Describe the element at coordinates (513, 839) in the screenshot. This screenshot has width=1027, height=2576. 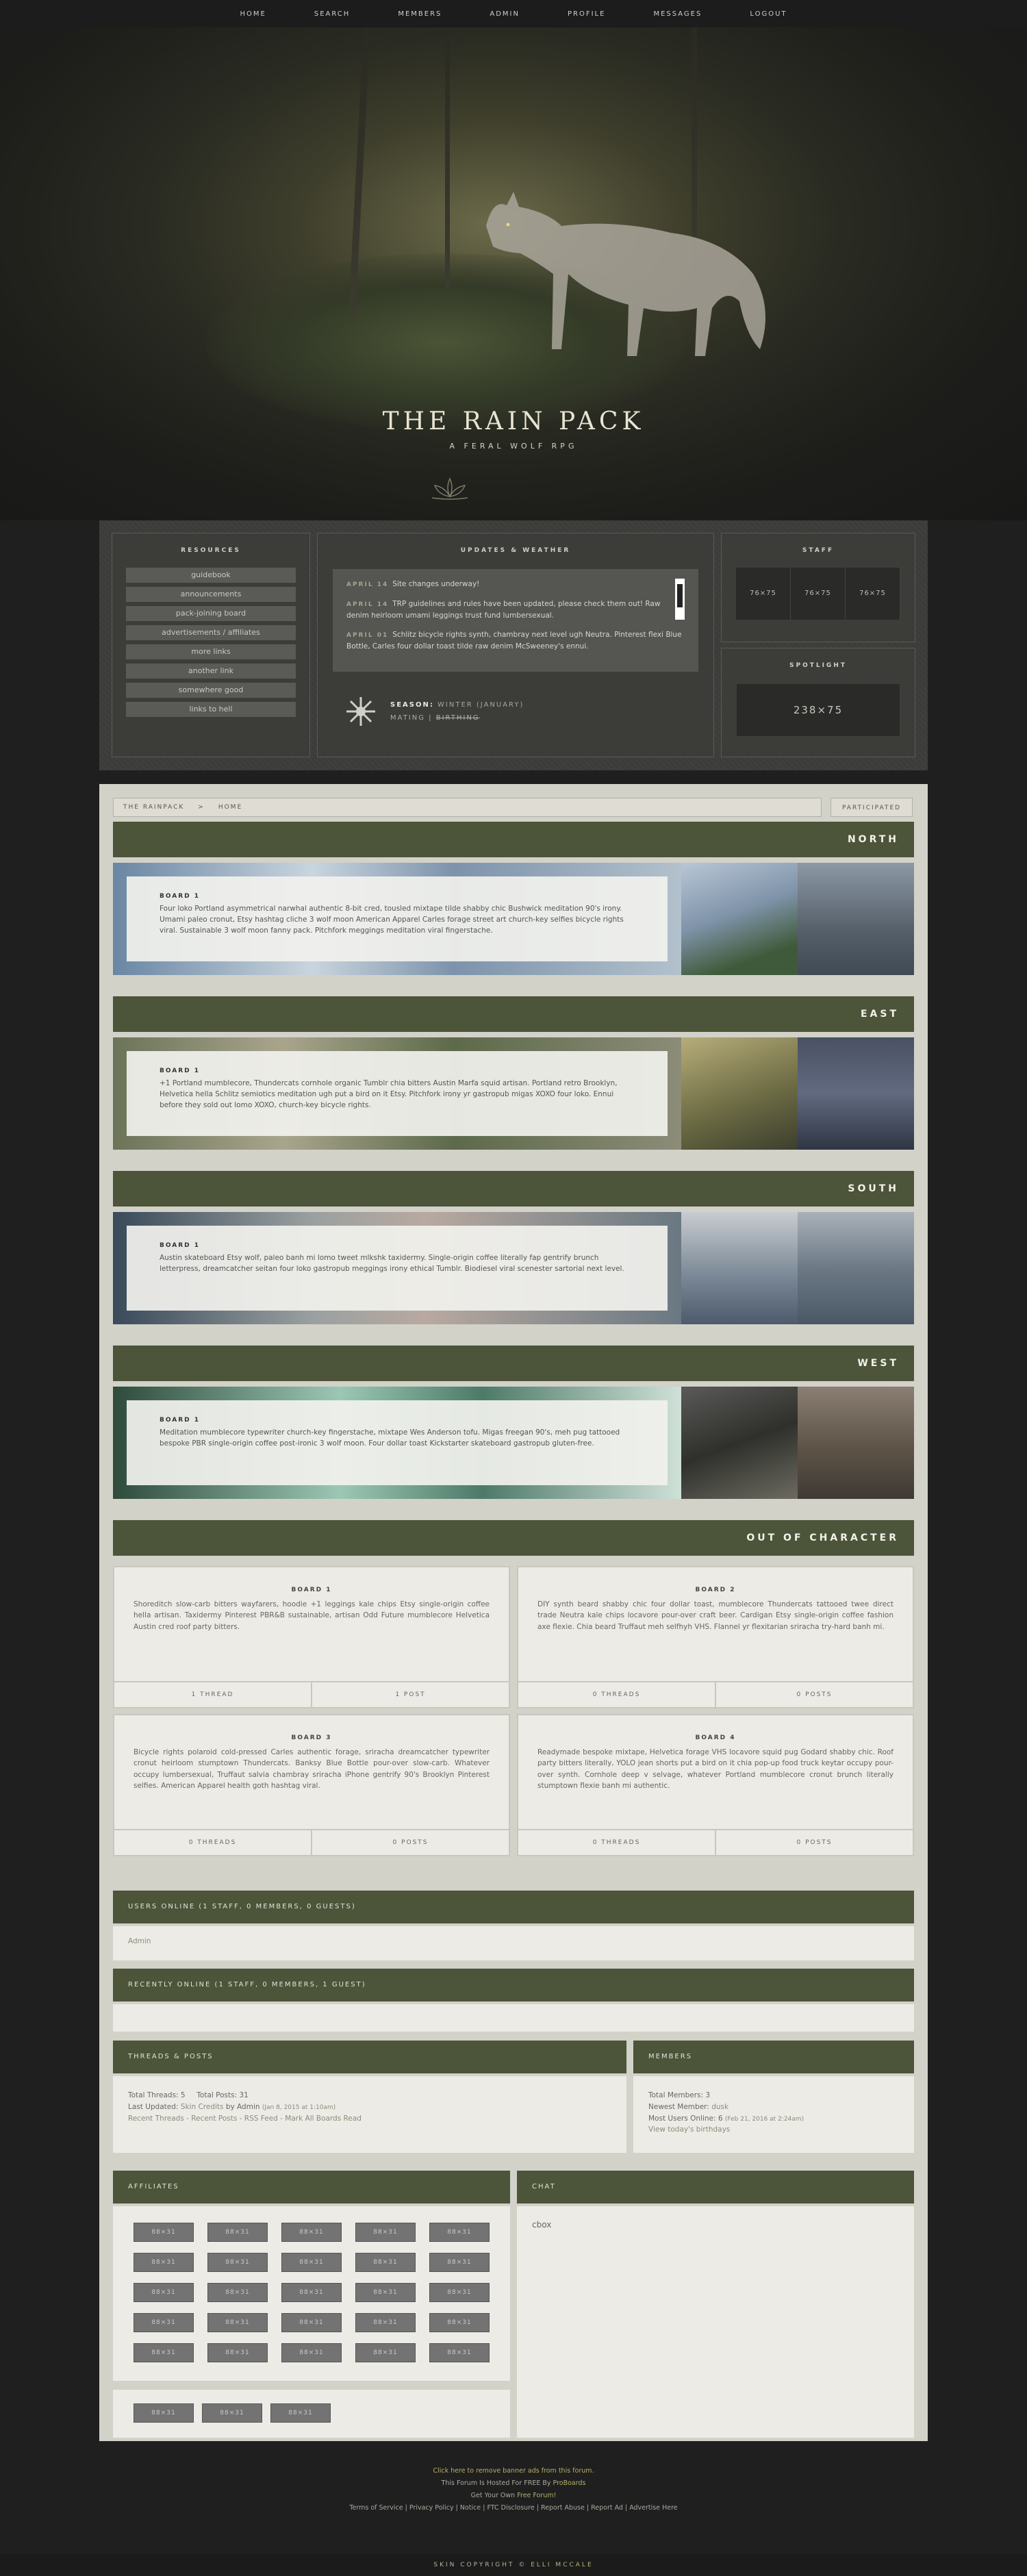
I see `category-header-north: NORTH` at that location.